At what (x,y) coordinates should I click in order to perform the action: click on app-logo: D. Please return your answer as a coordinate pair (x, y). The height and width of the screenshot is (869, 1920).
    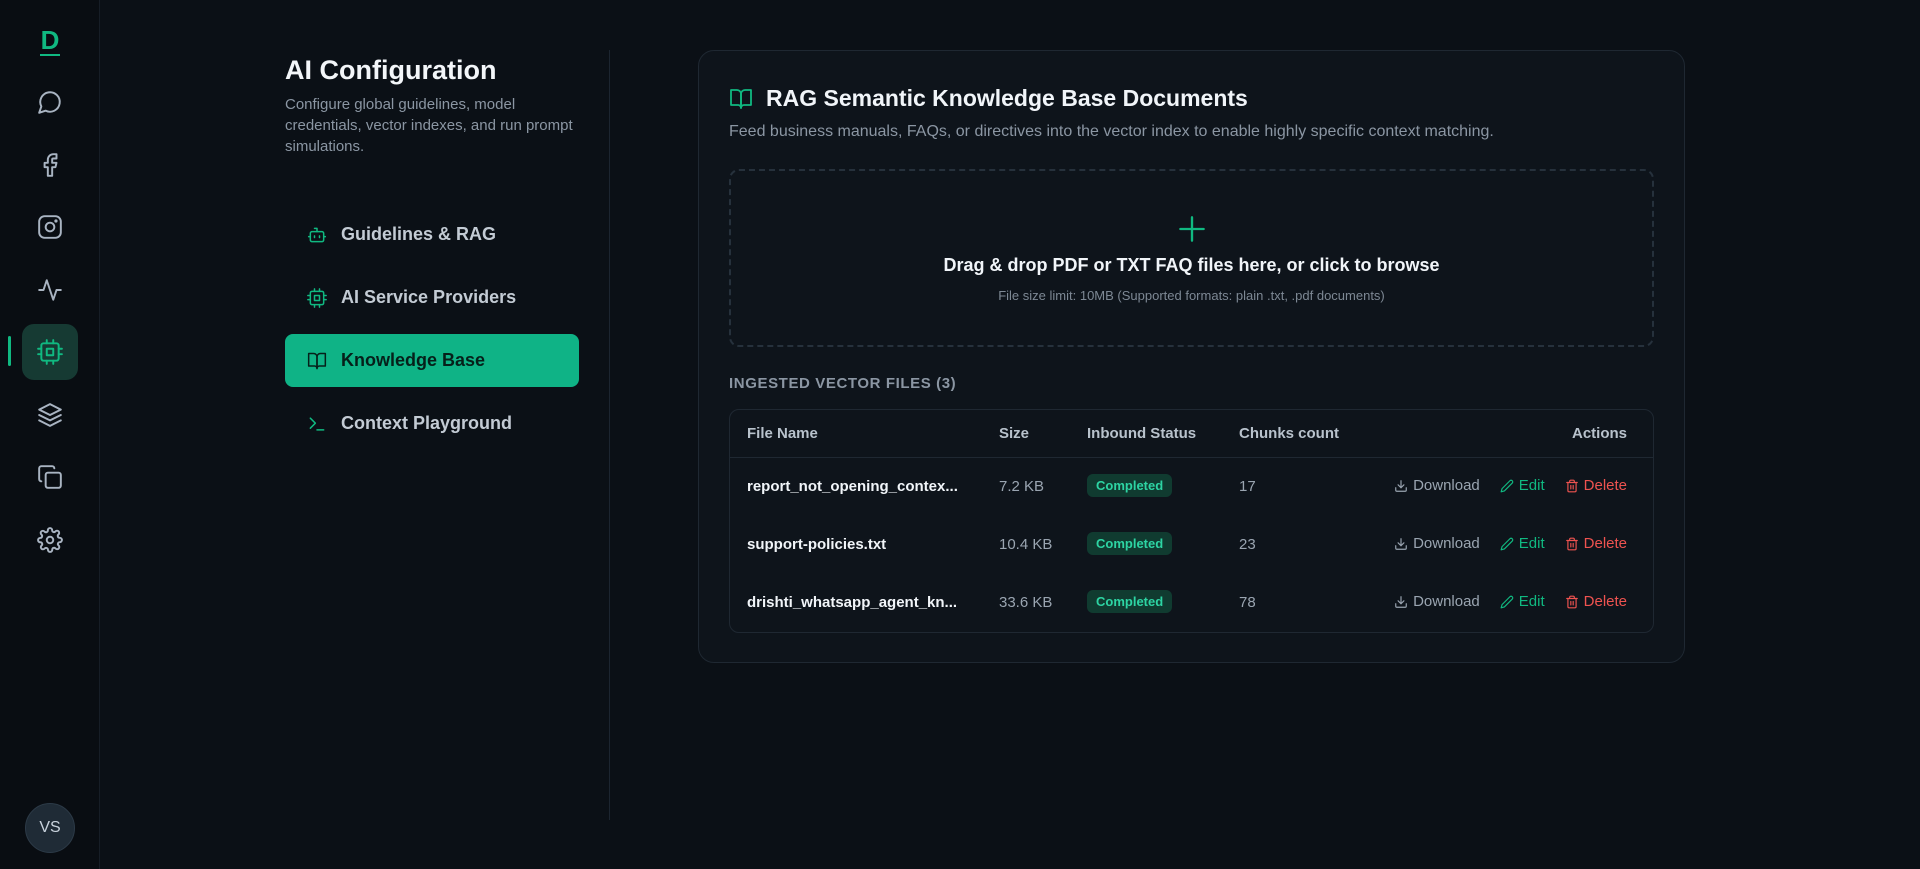
    Looking at the image, I should click on (50, 41).